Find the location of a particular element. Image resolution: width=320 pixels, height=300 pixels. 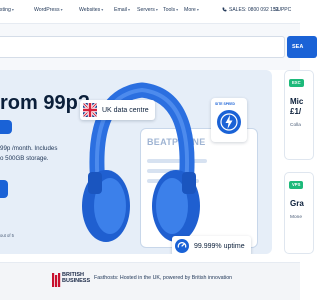

nav-item-websites: Websites▾ is located at coordinates (91, 10).